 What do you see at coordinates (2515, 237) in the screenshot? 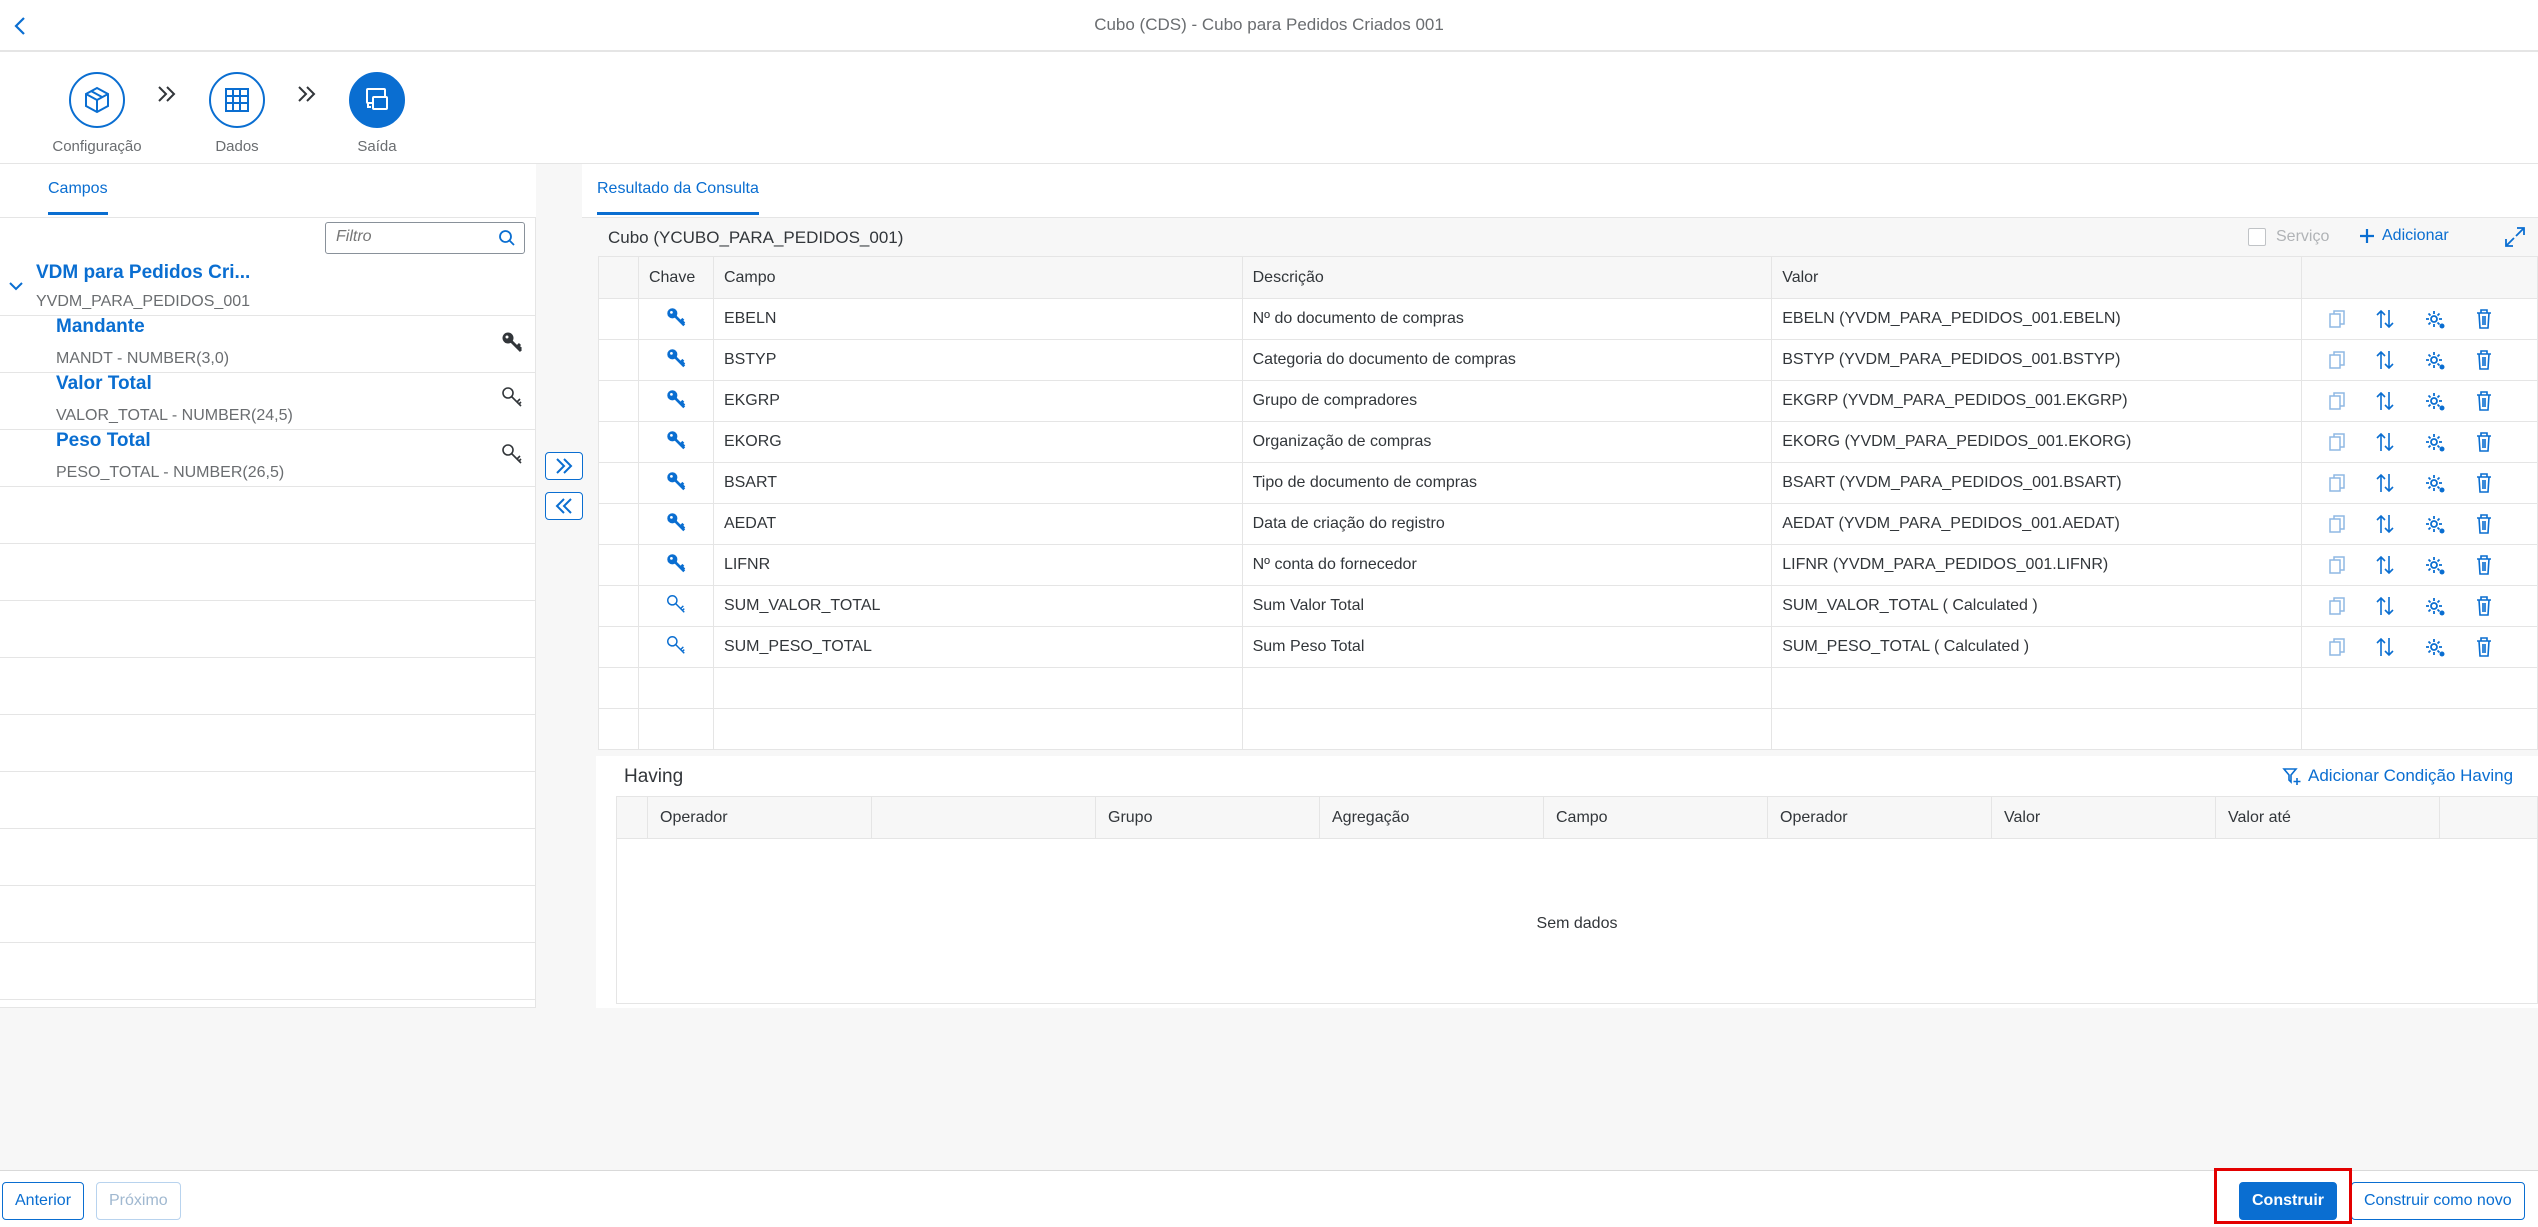
I see `fullscreen-icon` at bounding box center [2515, 237].